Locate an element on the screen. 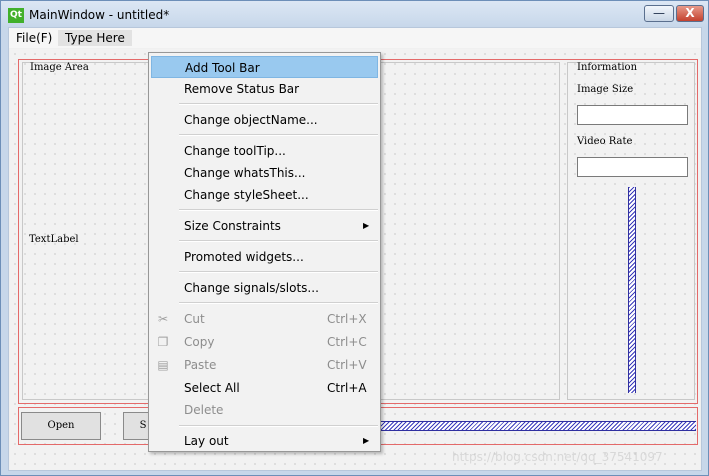 The width and height of the screenshot is (709, 476). close-button: X is located at coordinates (690, 13).